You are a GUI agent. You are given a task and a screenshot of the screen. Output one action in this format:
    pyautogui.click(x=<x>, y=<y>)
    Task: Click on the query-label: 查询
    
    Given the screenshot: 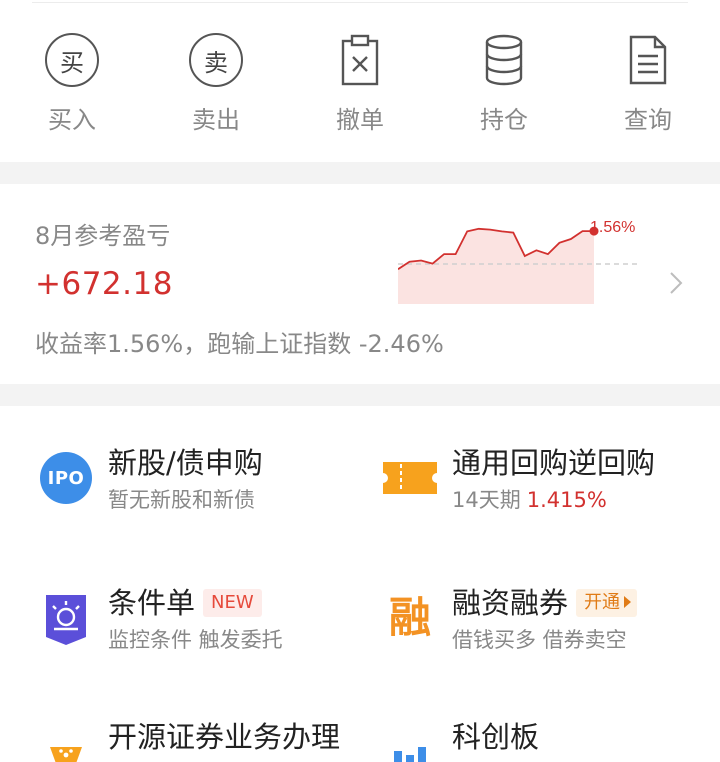 What is the action you would take?
    pyautogui.click(x=648, y=120)
    